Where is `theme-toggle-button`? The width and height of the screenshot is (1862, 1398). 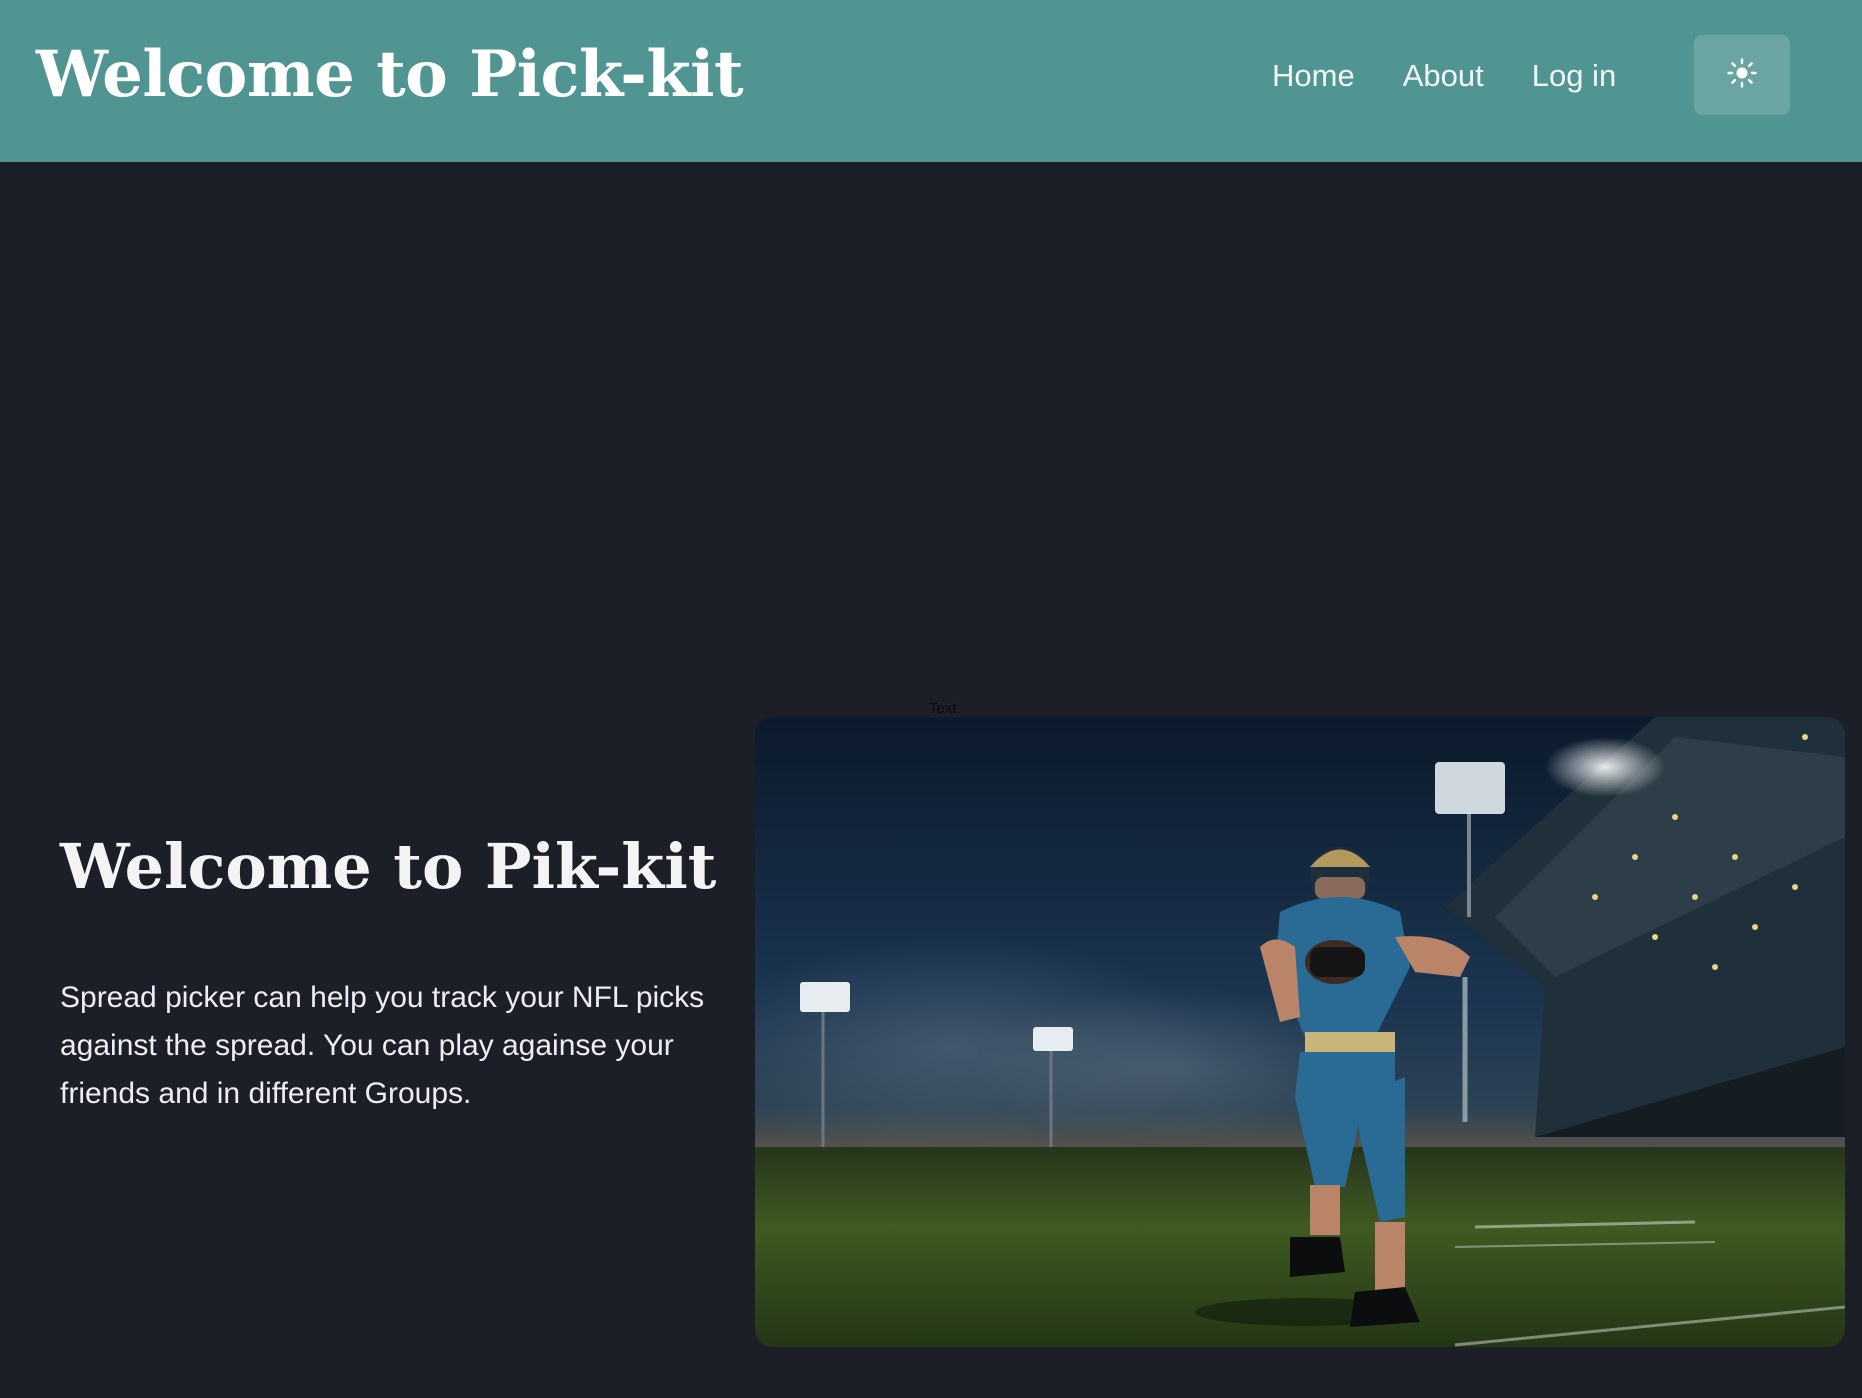
theme-toggle-button is located at coordinates (1742, 75).